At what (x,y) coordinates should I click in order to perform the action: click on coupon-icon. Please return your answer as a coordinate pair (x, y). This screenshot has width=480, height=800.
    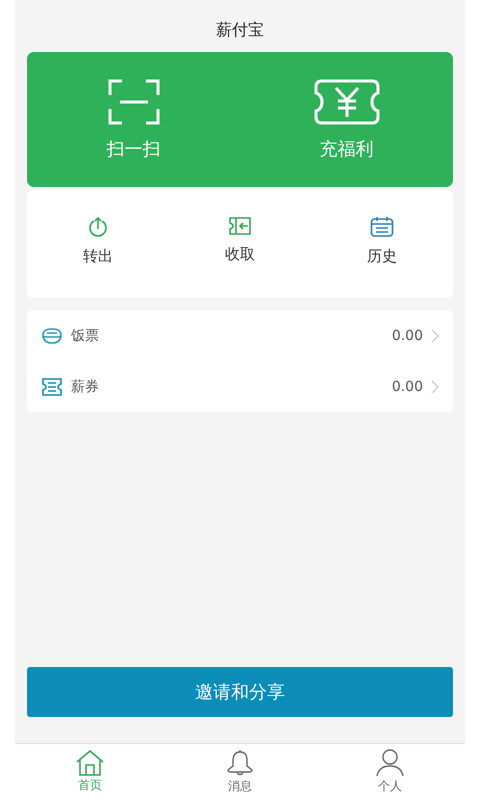
    Looking at the image, I should click on (52, 386).